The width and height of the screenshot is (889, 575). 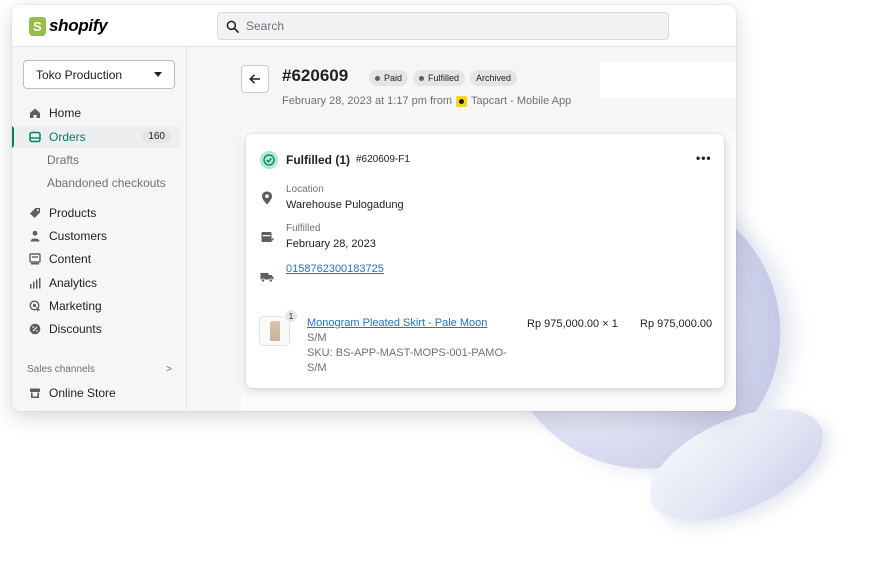 What do you see at coordinates (35, 329) in the screenshot?
I see `discount-icon` at bounding box center [35, 329].